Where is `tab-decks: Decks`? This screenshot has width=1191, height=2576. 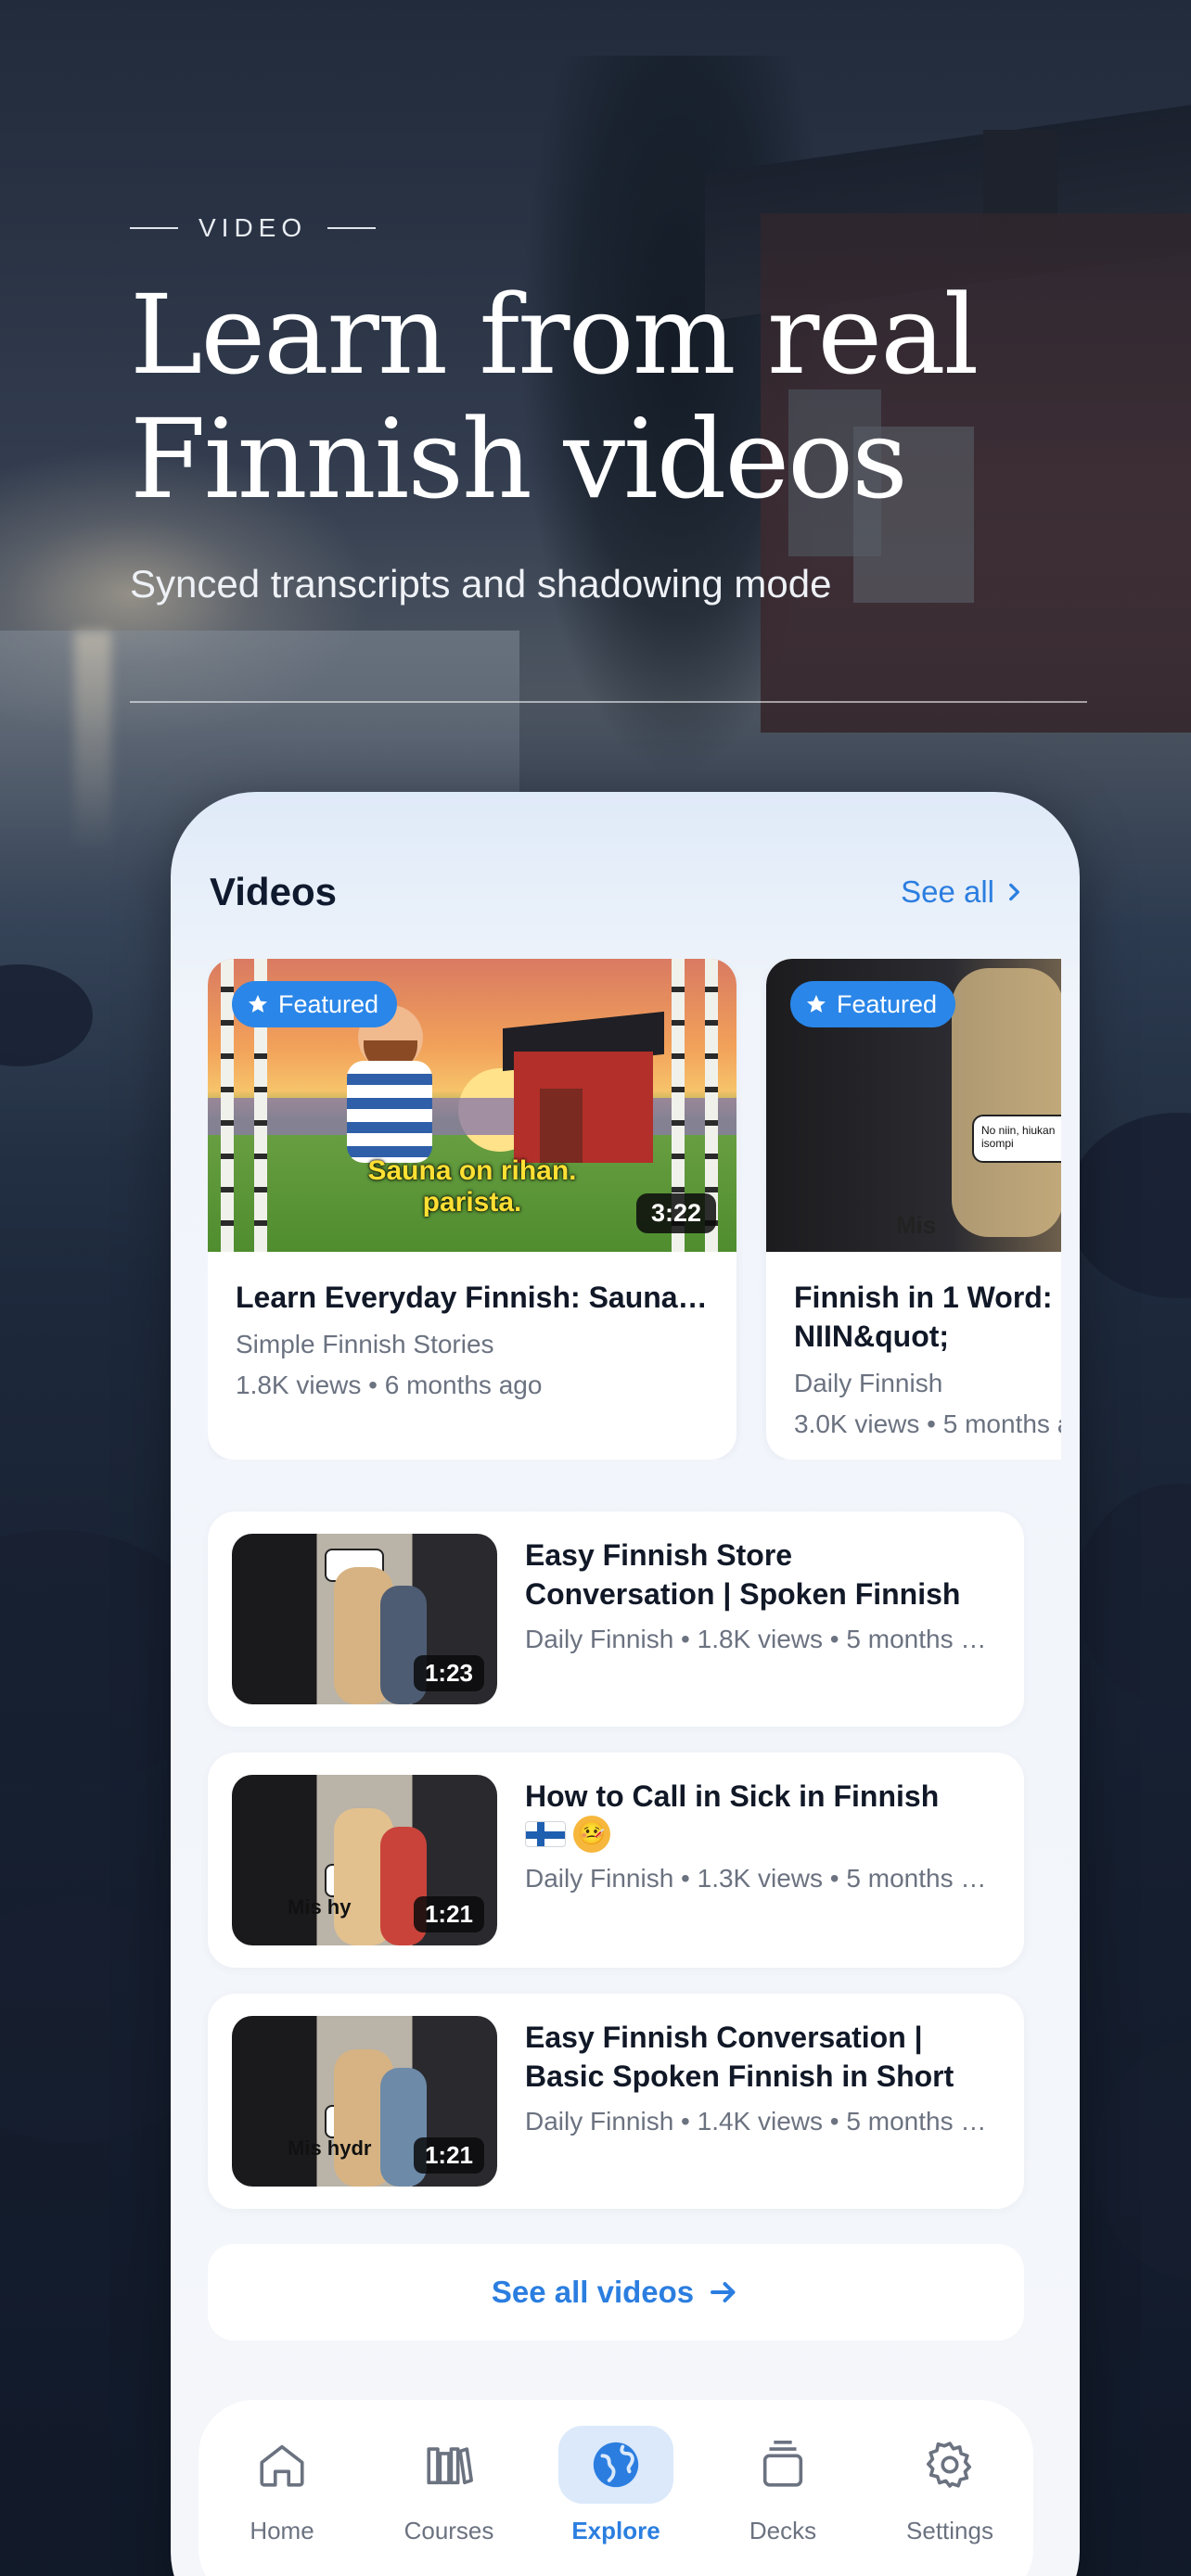 tab-decks: Decks is located at coordinates (783, 2486).